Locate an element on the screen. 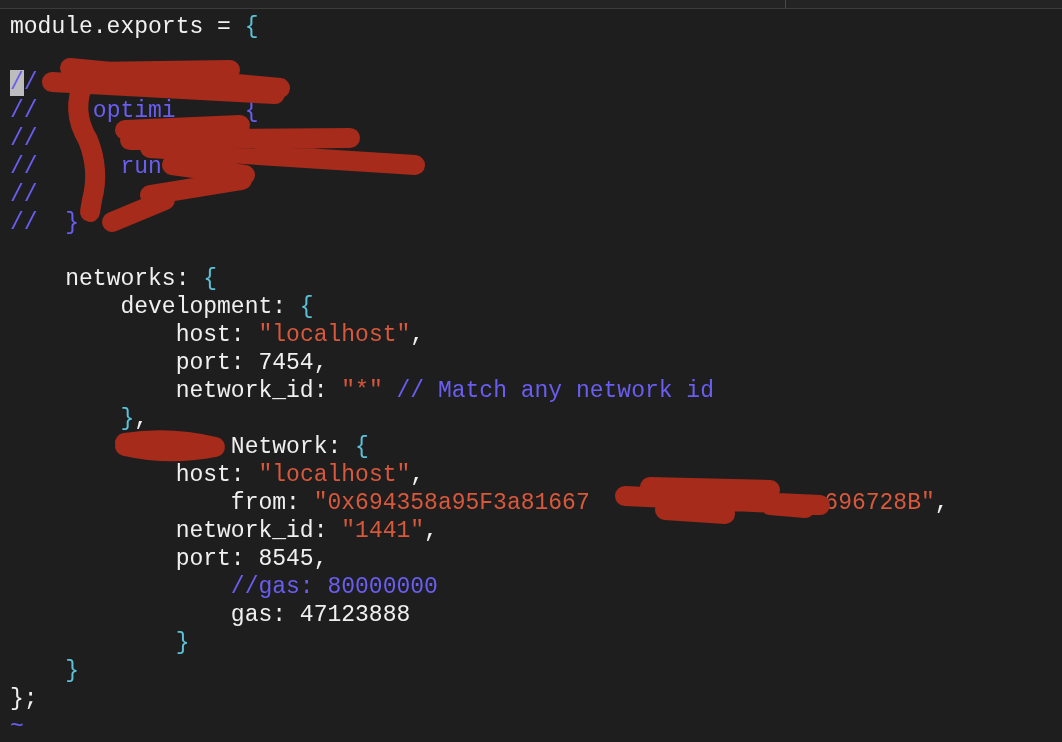 This screenshot has height=742, width=1062. code-text: Network: is located at coordinates (286, 447).